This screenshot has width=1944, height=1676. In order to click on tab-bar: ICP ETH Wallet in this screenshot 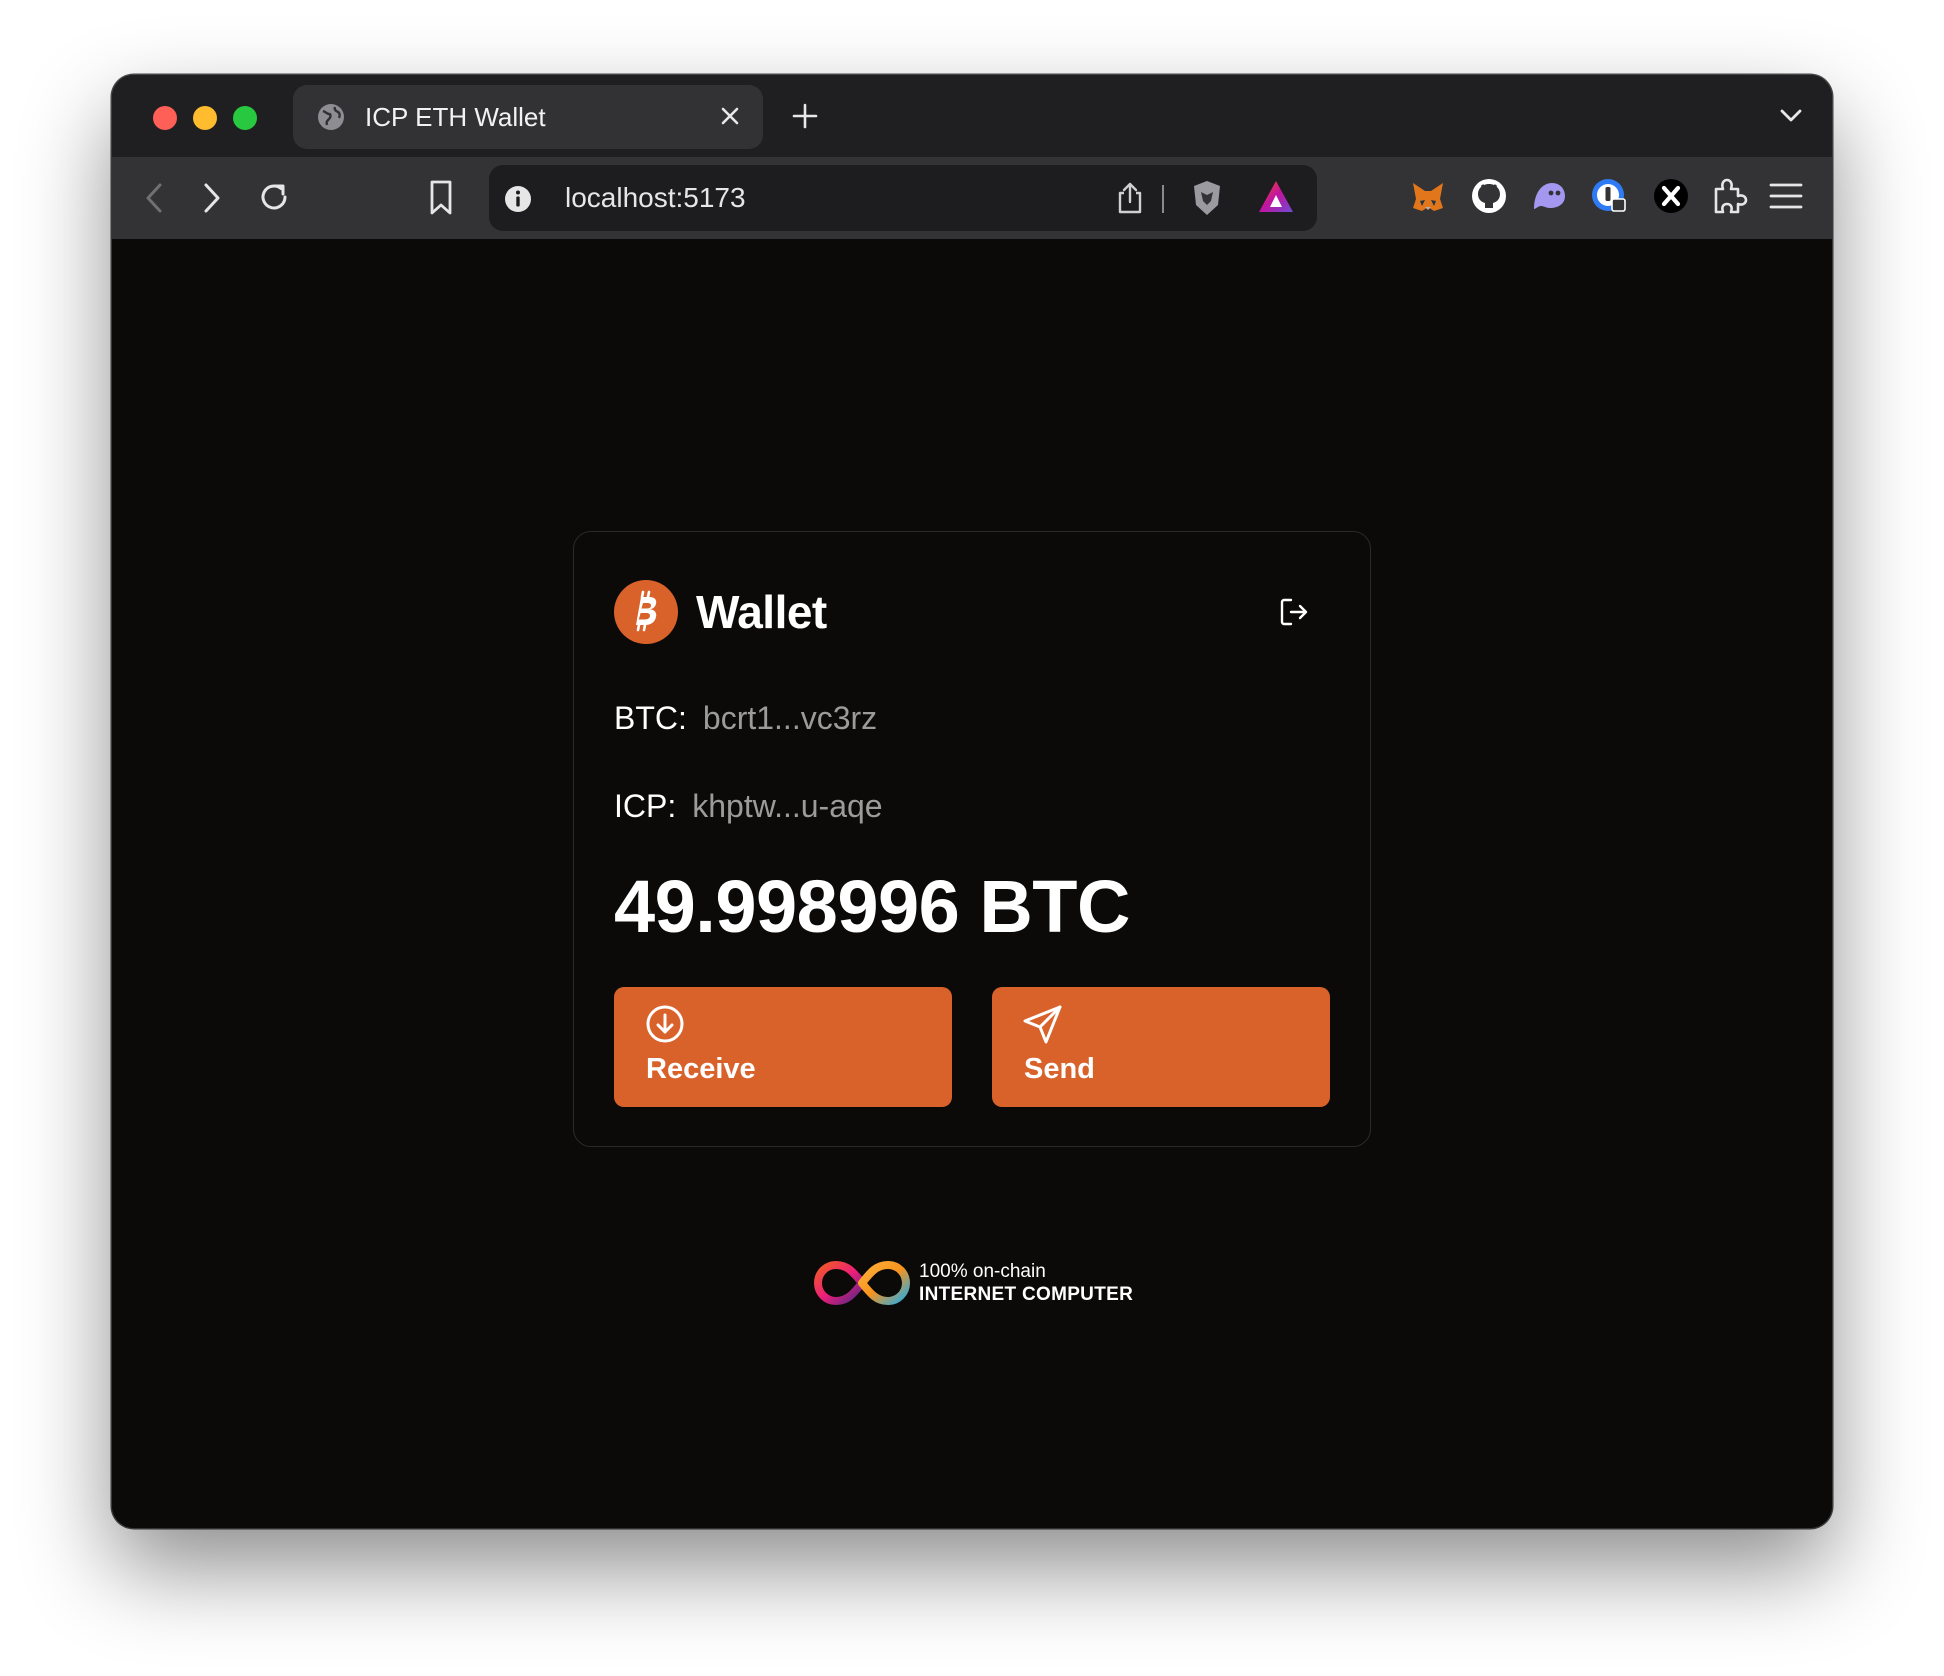, I will do `click(972, 116)`.